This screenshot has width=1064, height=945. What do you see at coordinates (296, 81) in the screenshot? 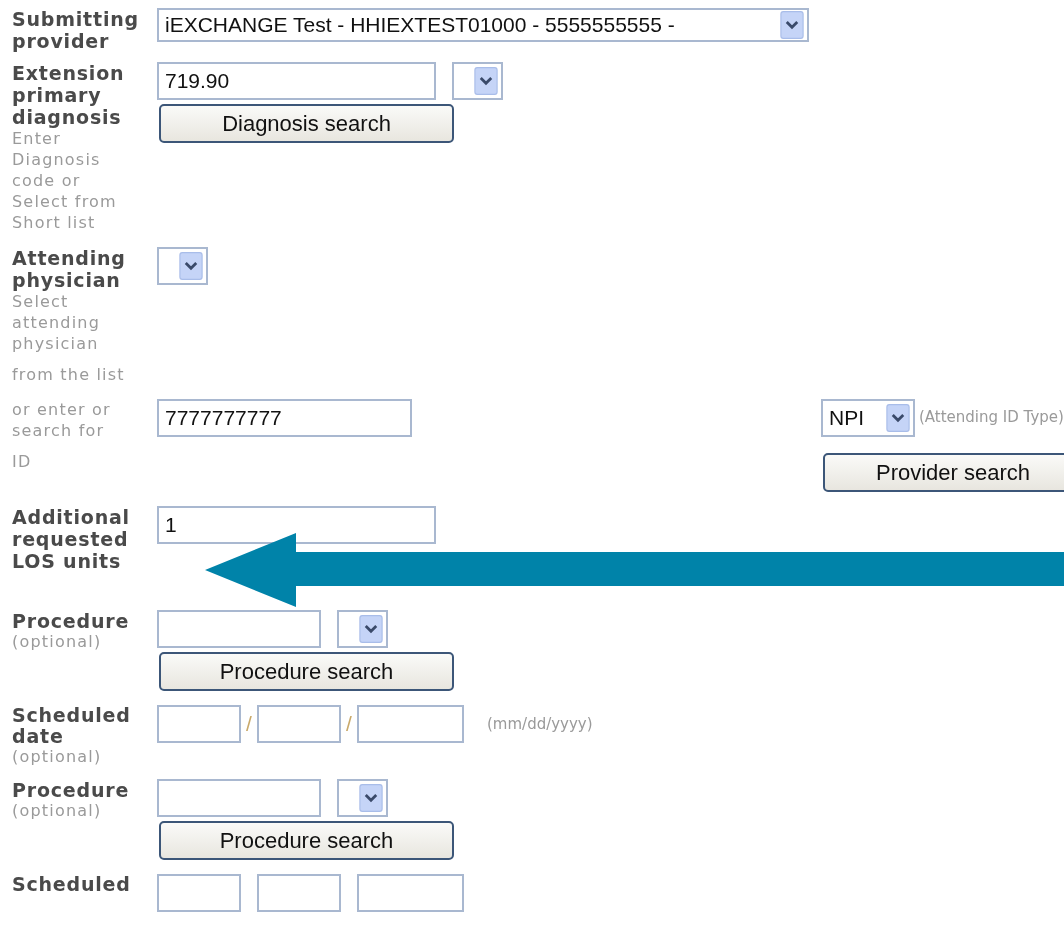
I see `code-input: 719.90` at bounding box center [296, 81].